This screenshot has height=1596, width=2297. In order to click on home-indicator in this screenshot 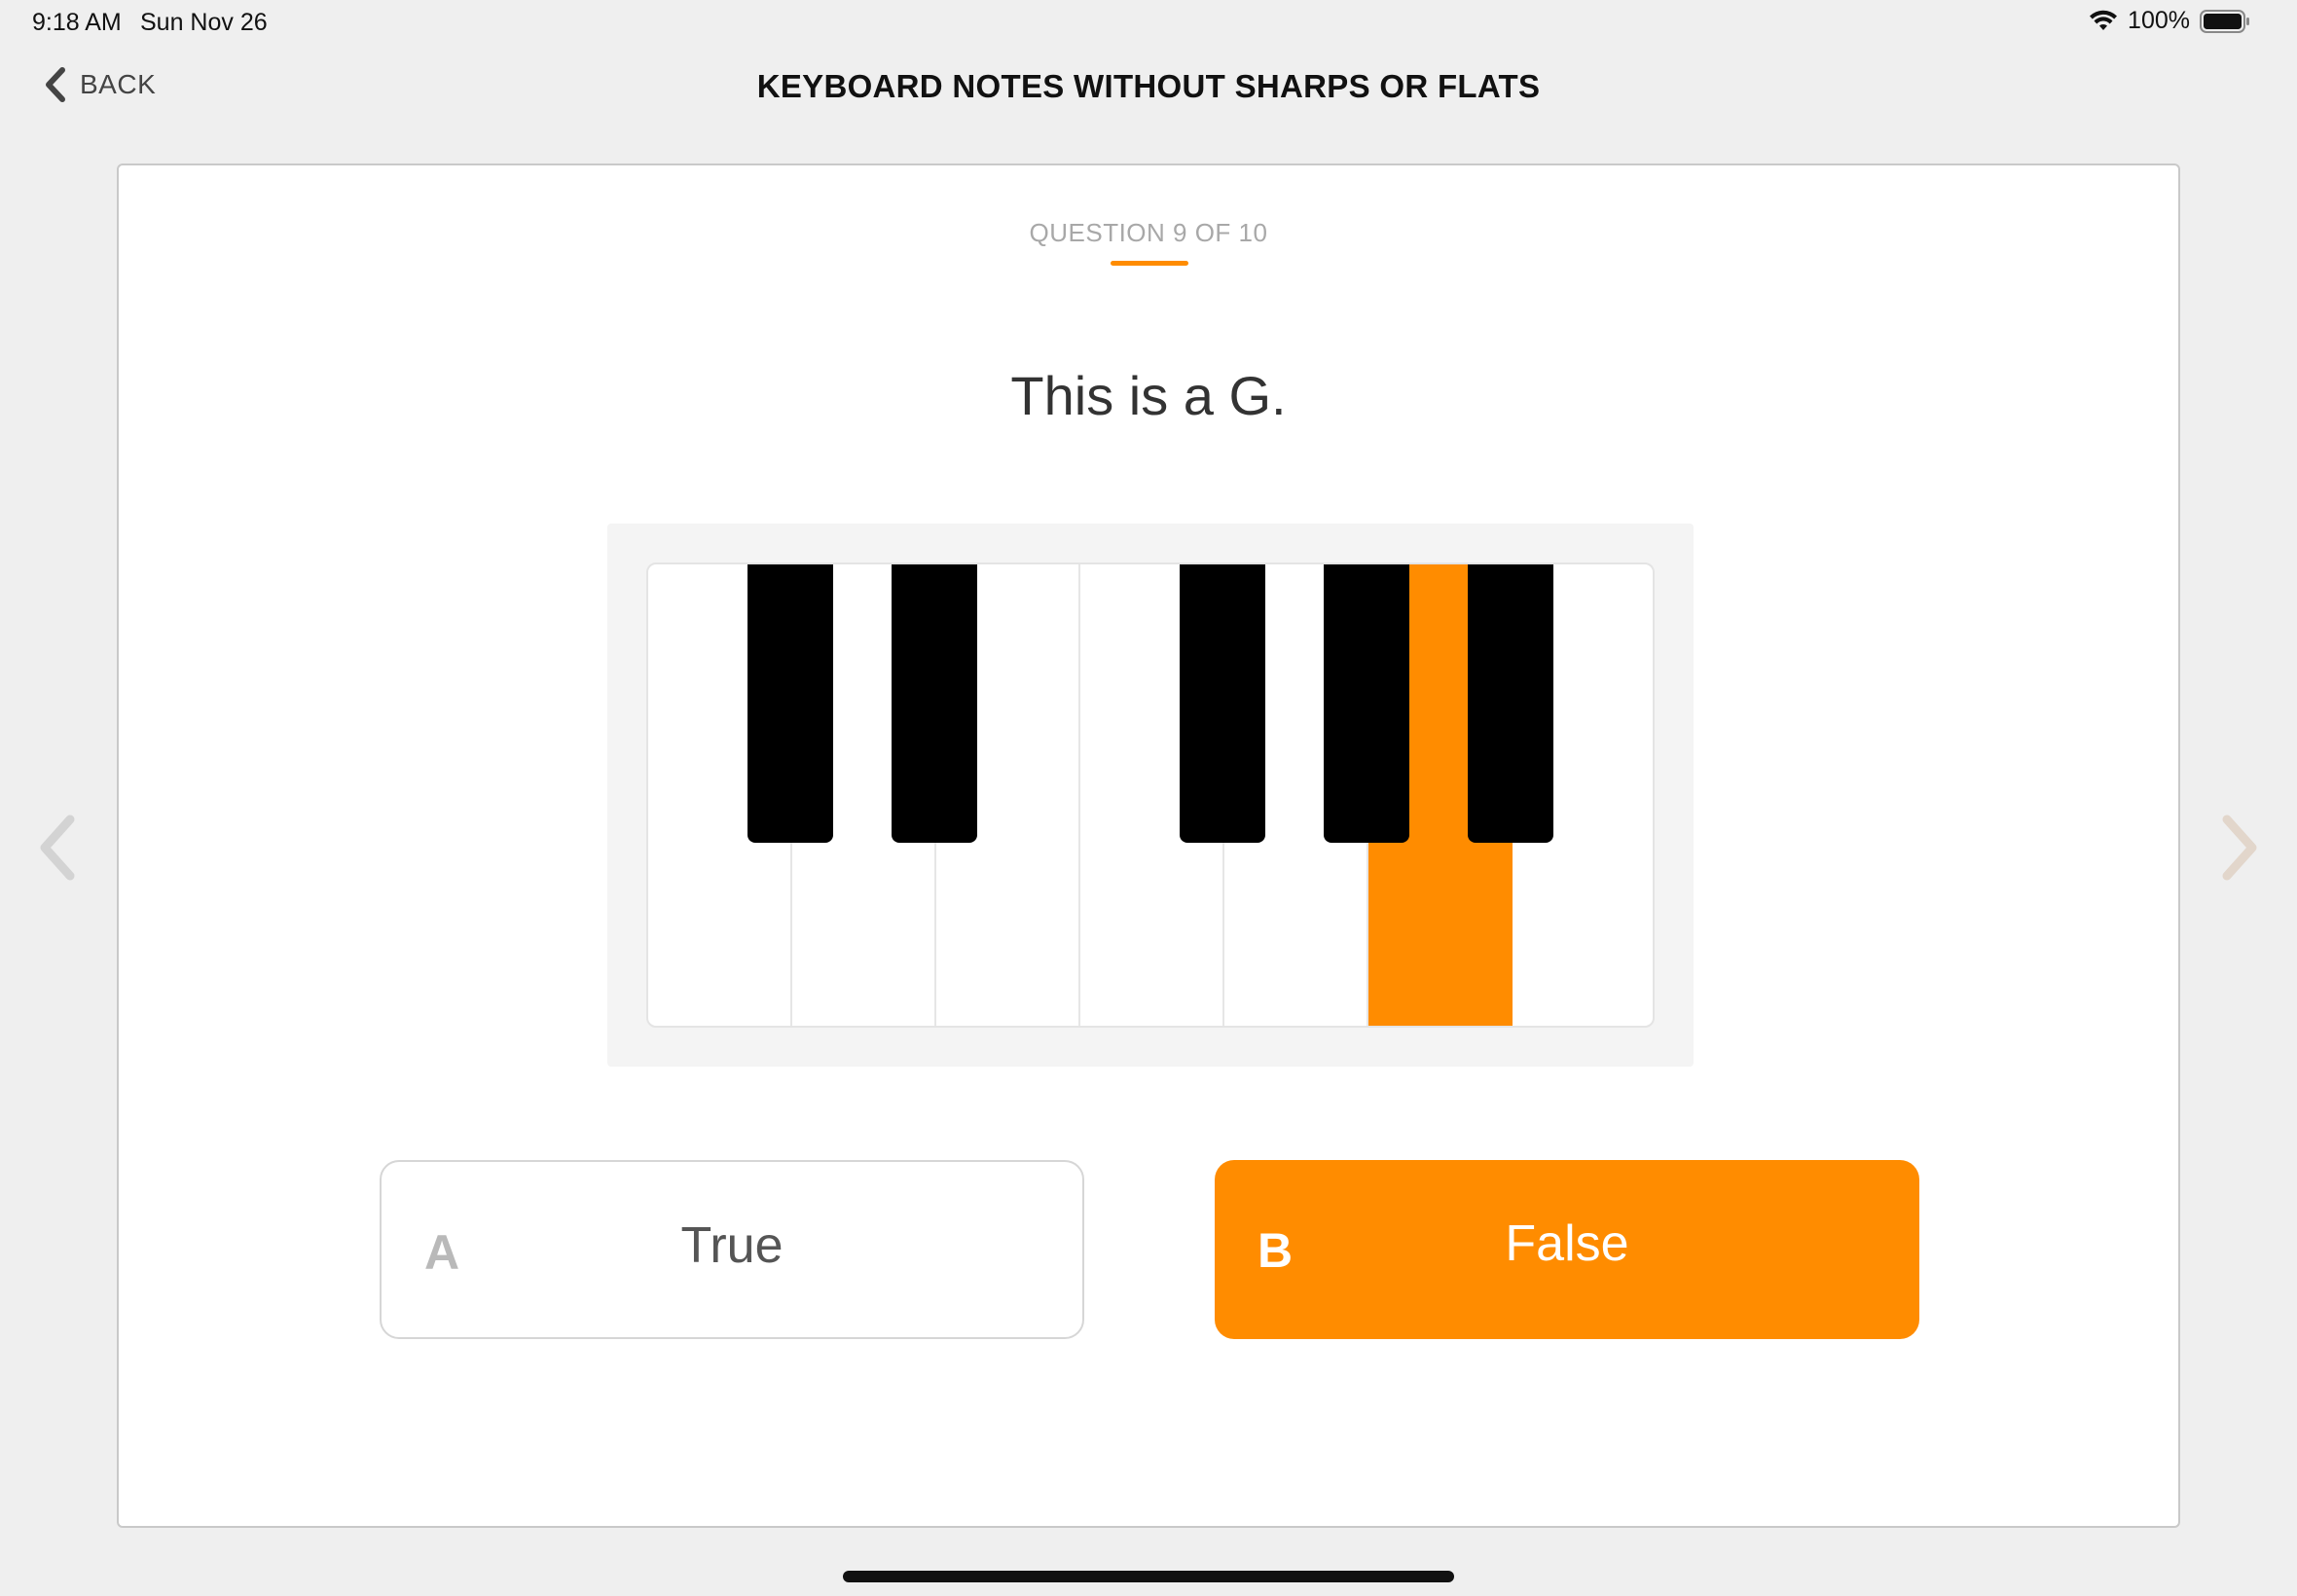, I will do `click(1148, 1576)`.